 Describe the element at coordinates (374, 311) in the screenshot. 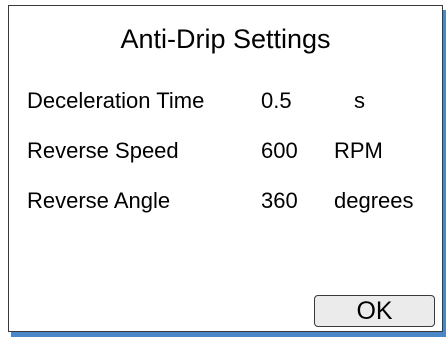

I see `ok-button: OK` at that location.